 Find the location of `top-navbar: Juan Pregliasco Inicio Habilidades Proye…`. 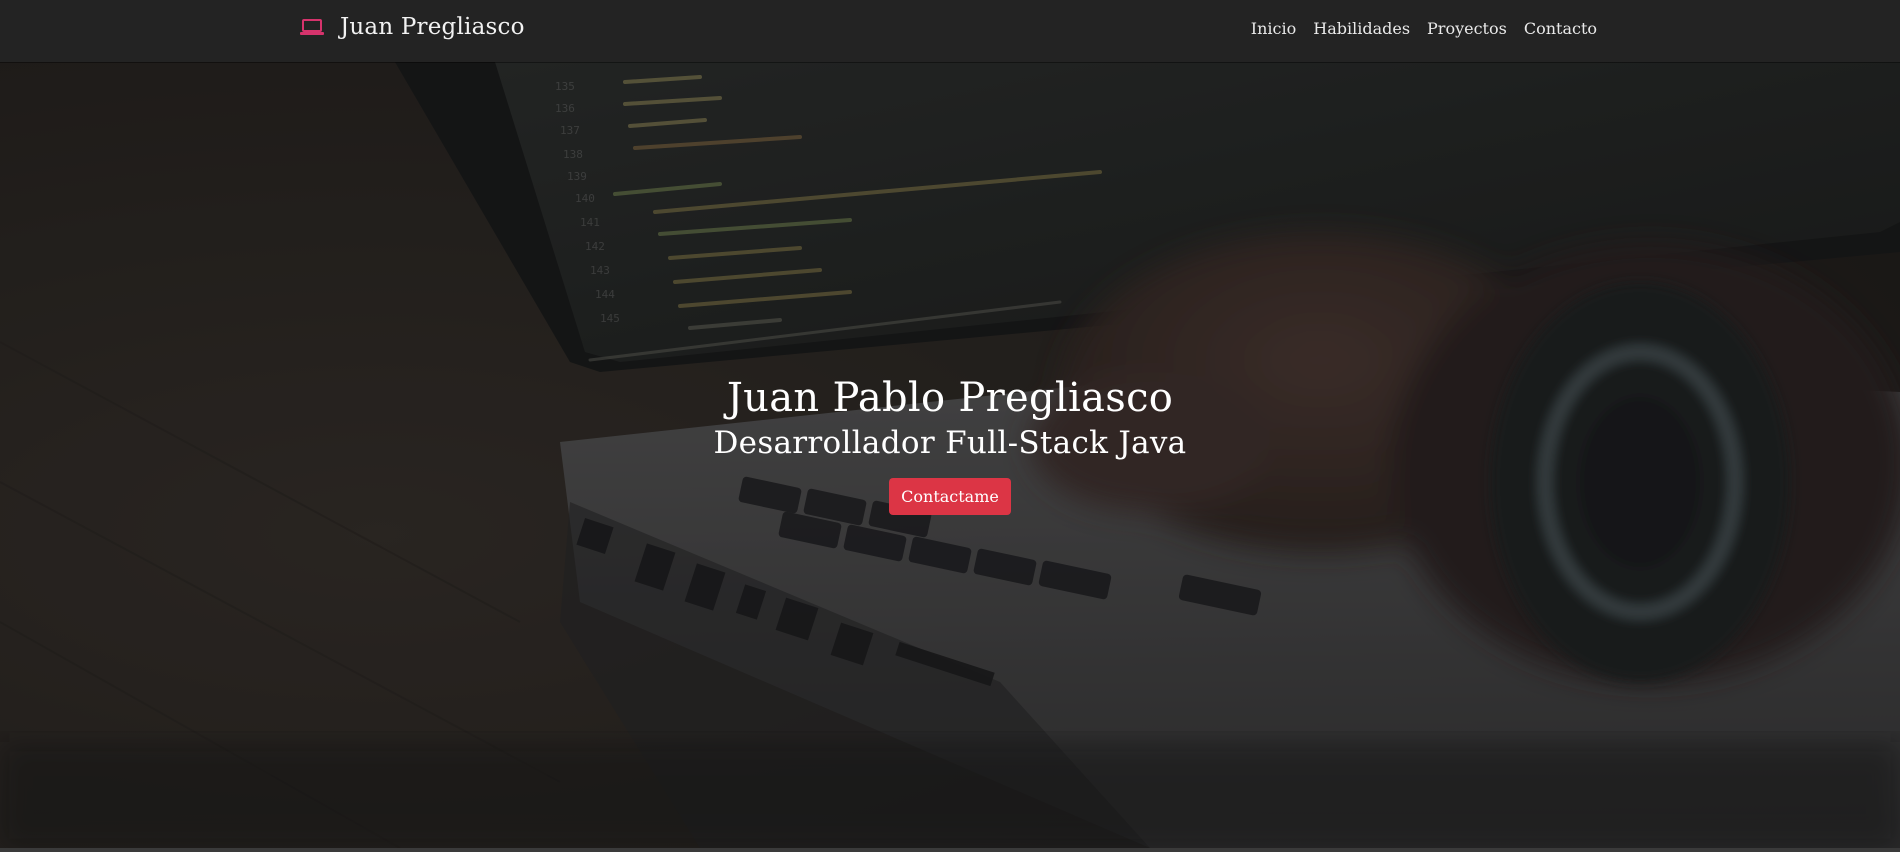

top-navbar: Juan Pregliasco Inicio Habilidades Proye… is located at coordinates (950, 31).